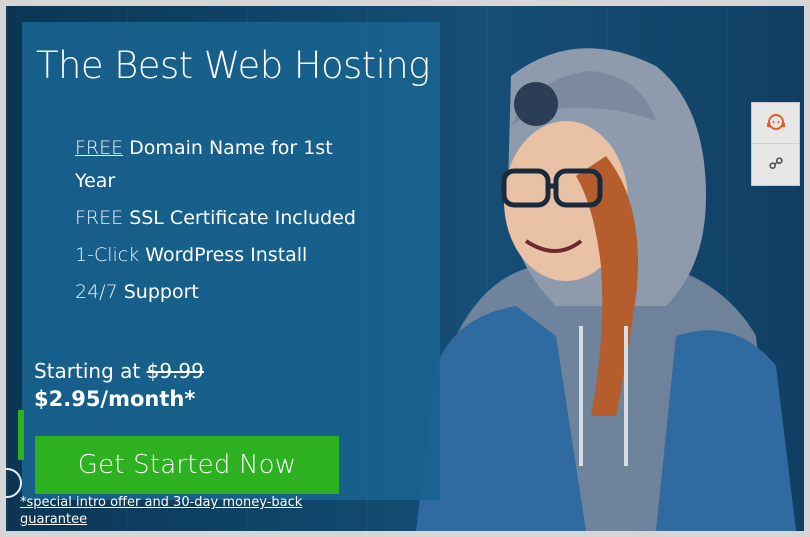 This screenshot has width=810, height=537. I want to click on link-icon, so click(775, 163).